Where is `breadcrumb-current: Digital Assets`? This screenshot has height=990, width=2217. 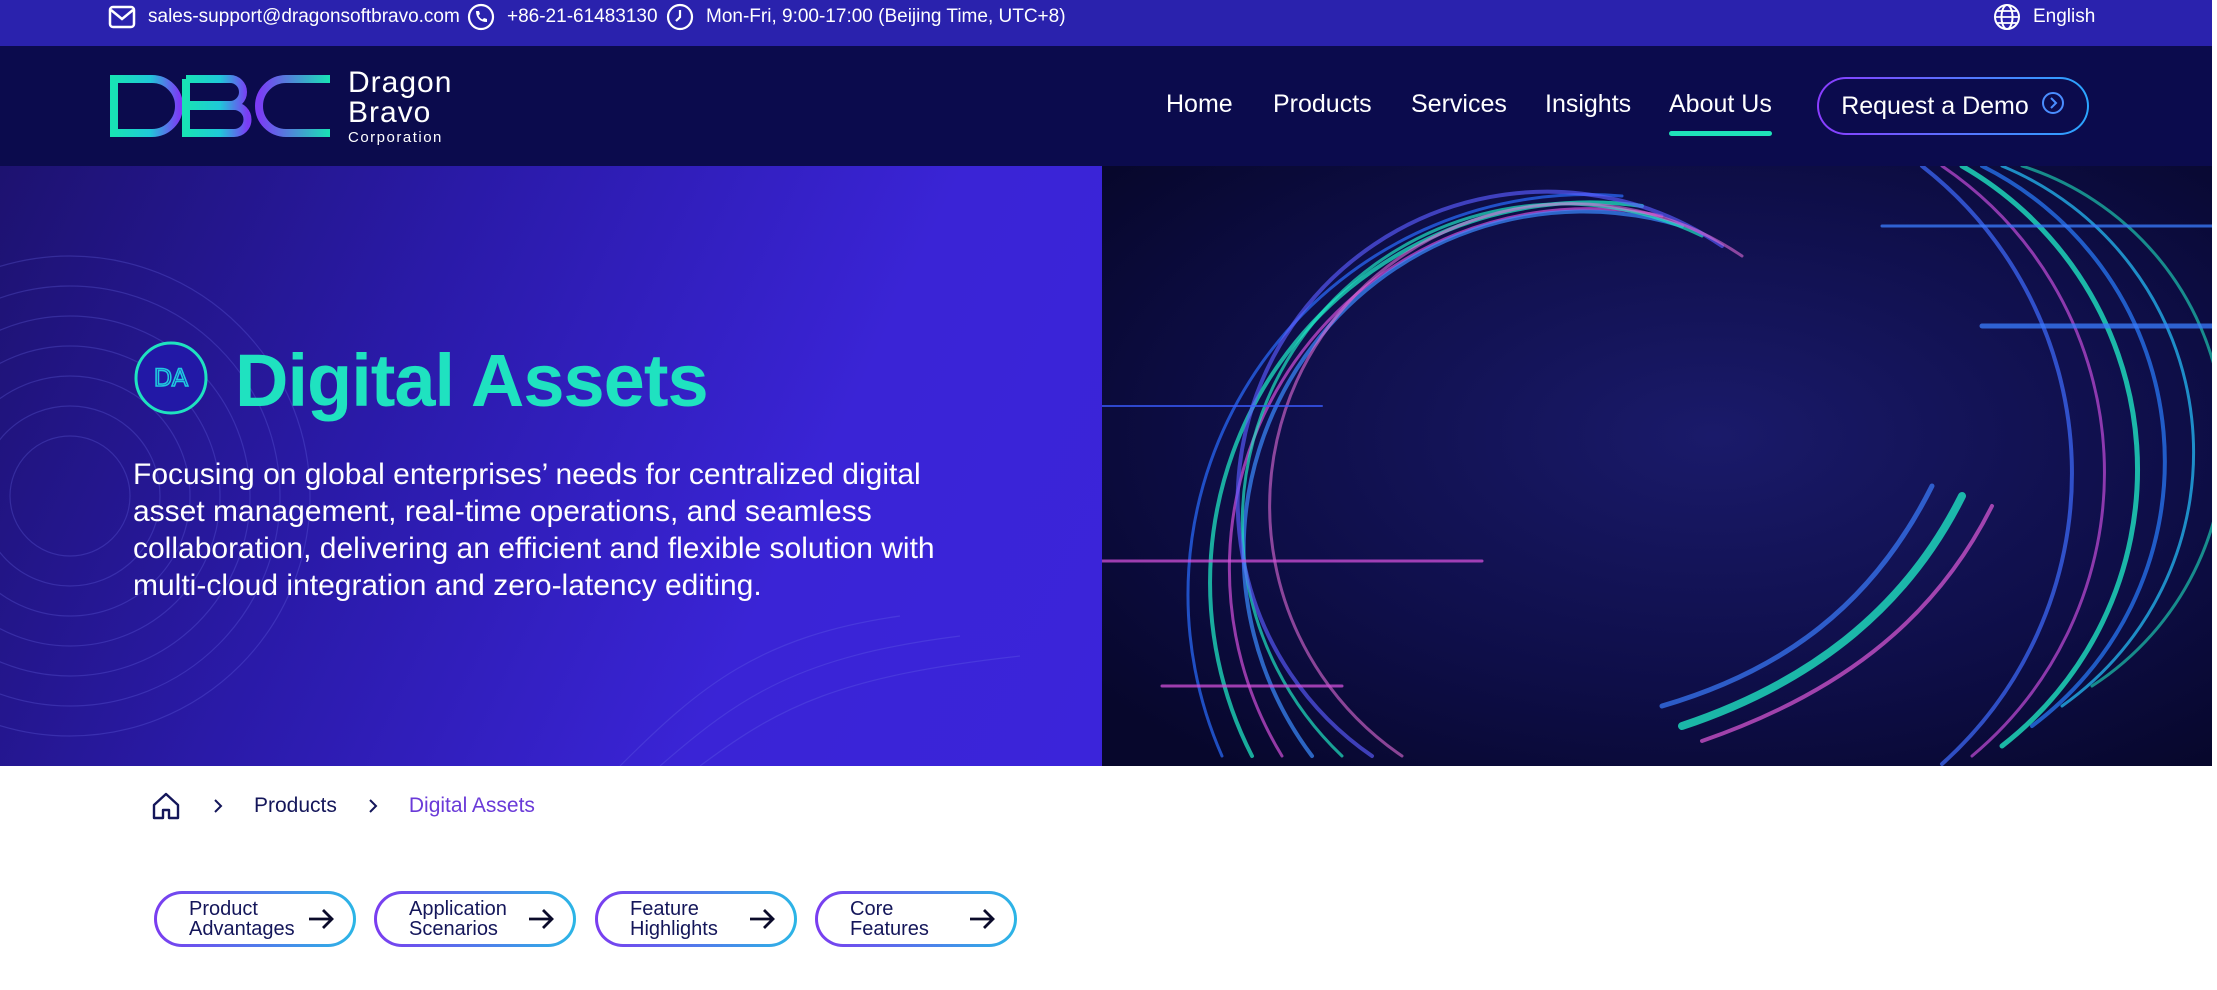
breadcrumb-current: Digital Assets is located at coordinates (471, 805).